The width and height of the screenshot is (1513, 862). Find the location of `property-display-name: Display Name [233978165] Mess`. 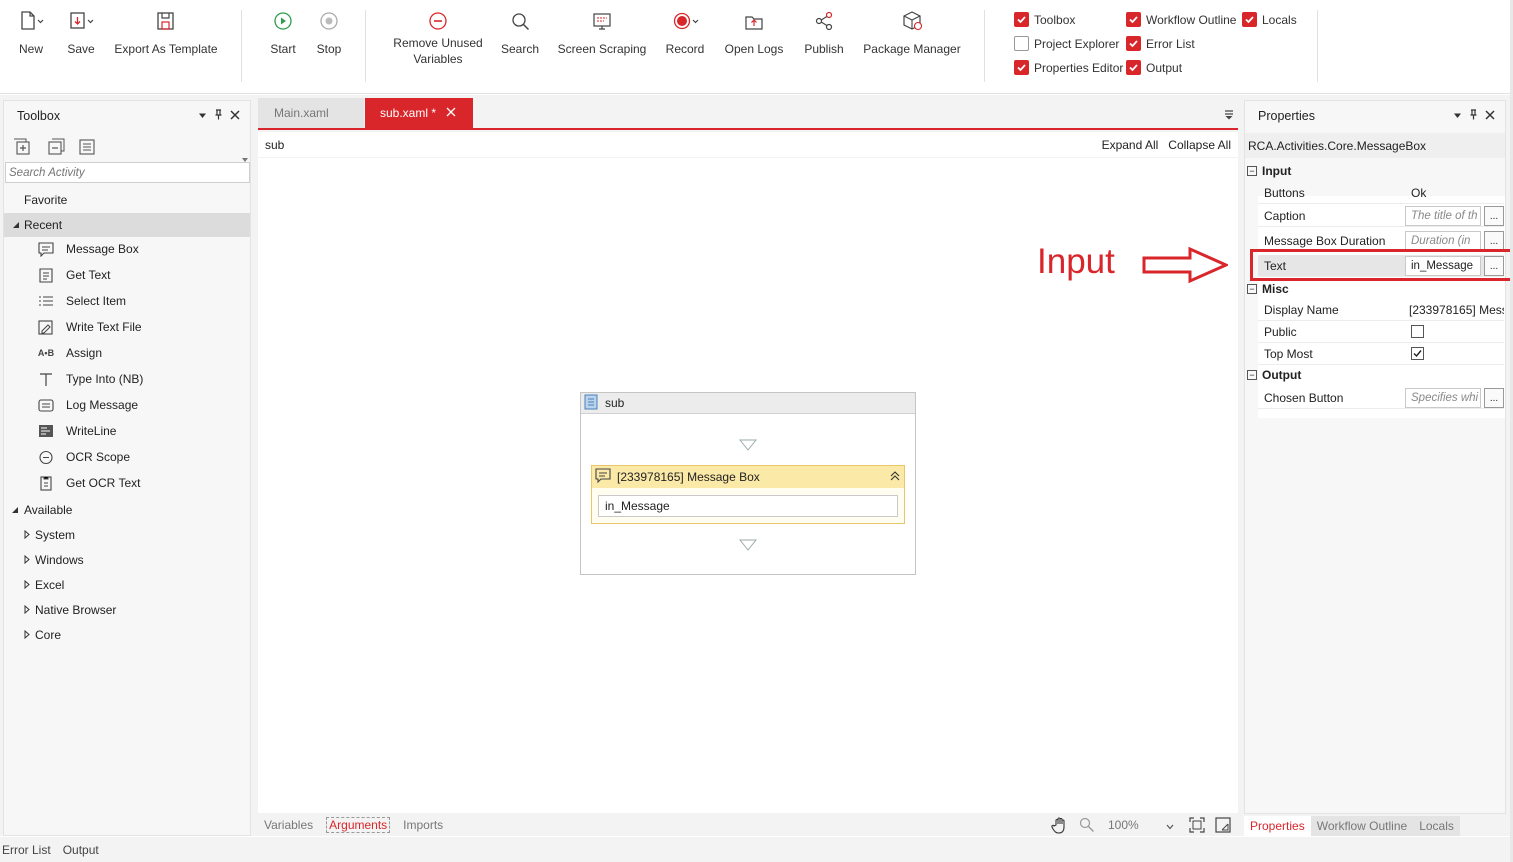

property-display-name: Display Name [233978165] Mess is located at coordinates (1381, 310).